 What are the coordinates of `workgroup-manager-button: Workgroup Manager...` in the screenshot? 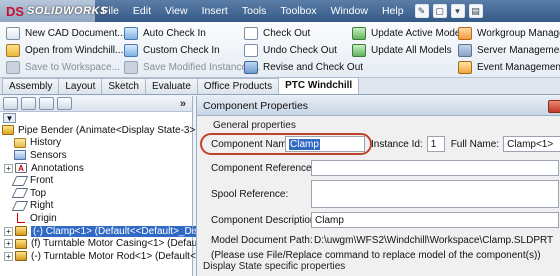 It's located at (509, 33).